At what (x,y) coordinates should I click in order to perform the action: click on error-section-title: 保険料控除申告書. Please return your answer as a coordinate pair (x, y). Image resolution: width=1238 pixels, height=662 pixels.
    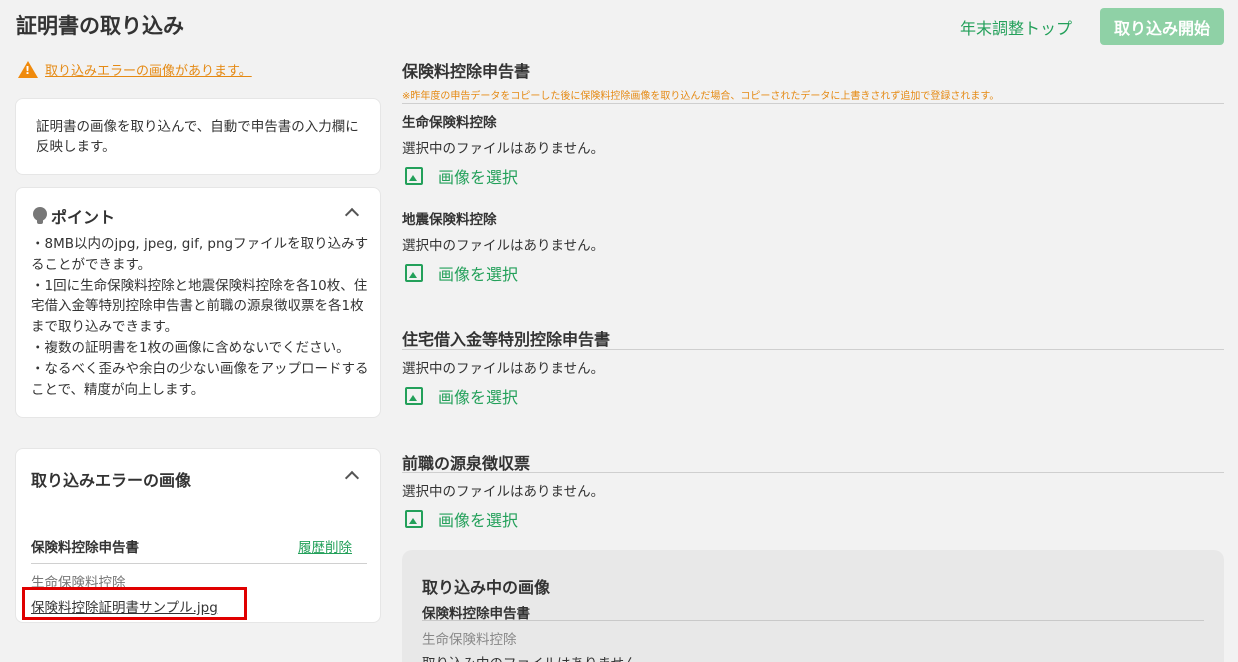
    Looking at the image, I should click on (85, 548).